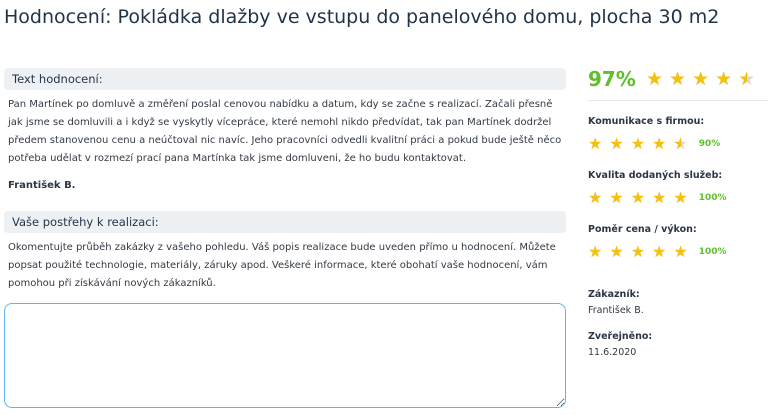 Image resolution: width=768 pixels, height=415 pixels. Describe the element at coordinates (678, 100) in the screenshot. I see `divider` at that location.